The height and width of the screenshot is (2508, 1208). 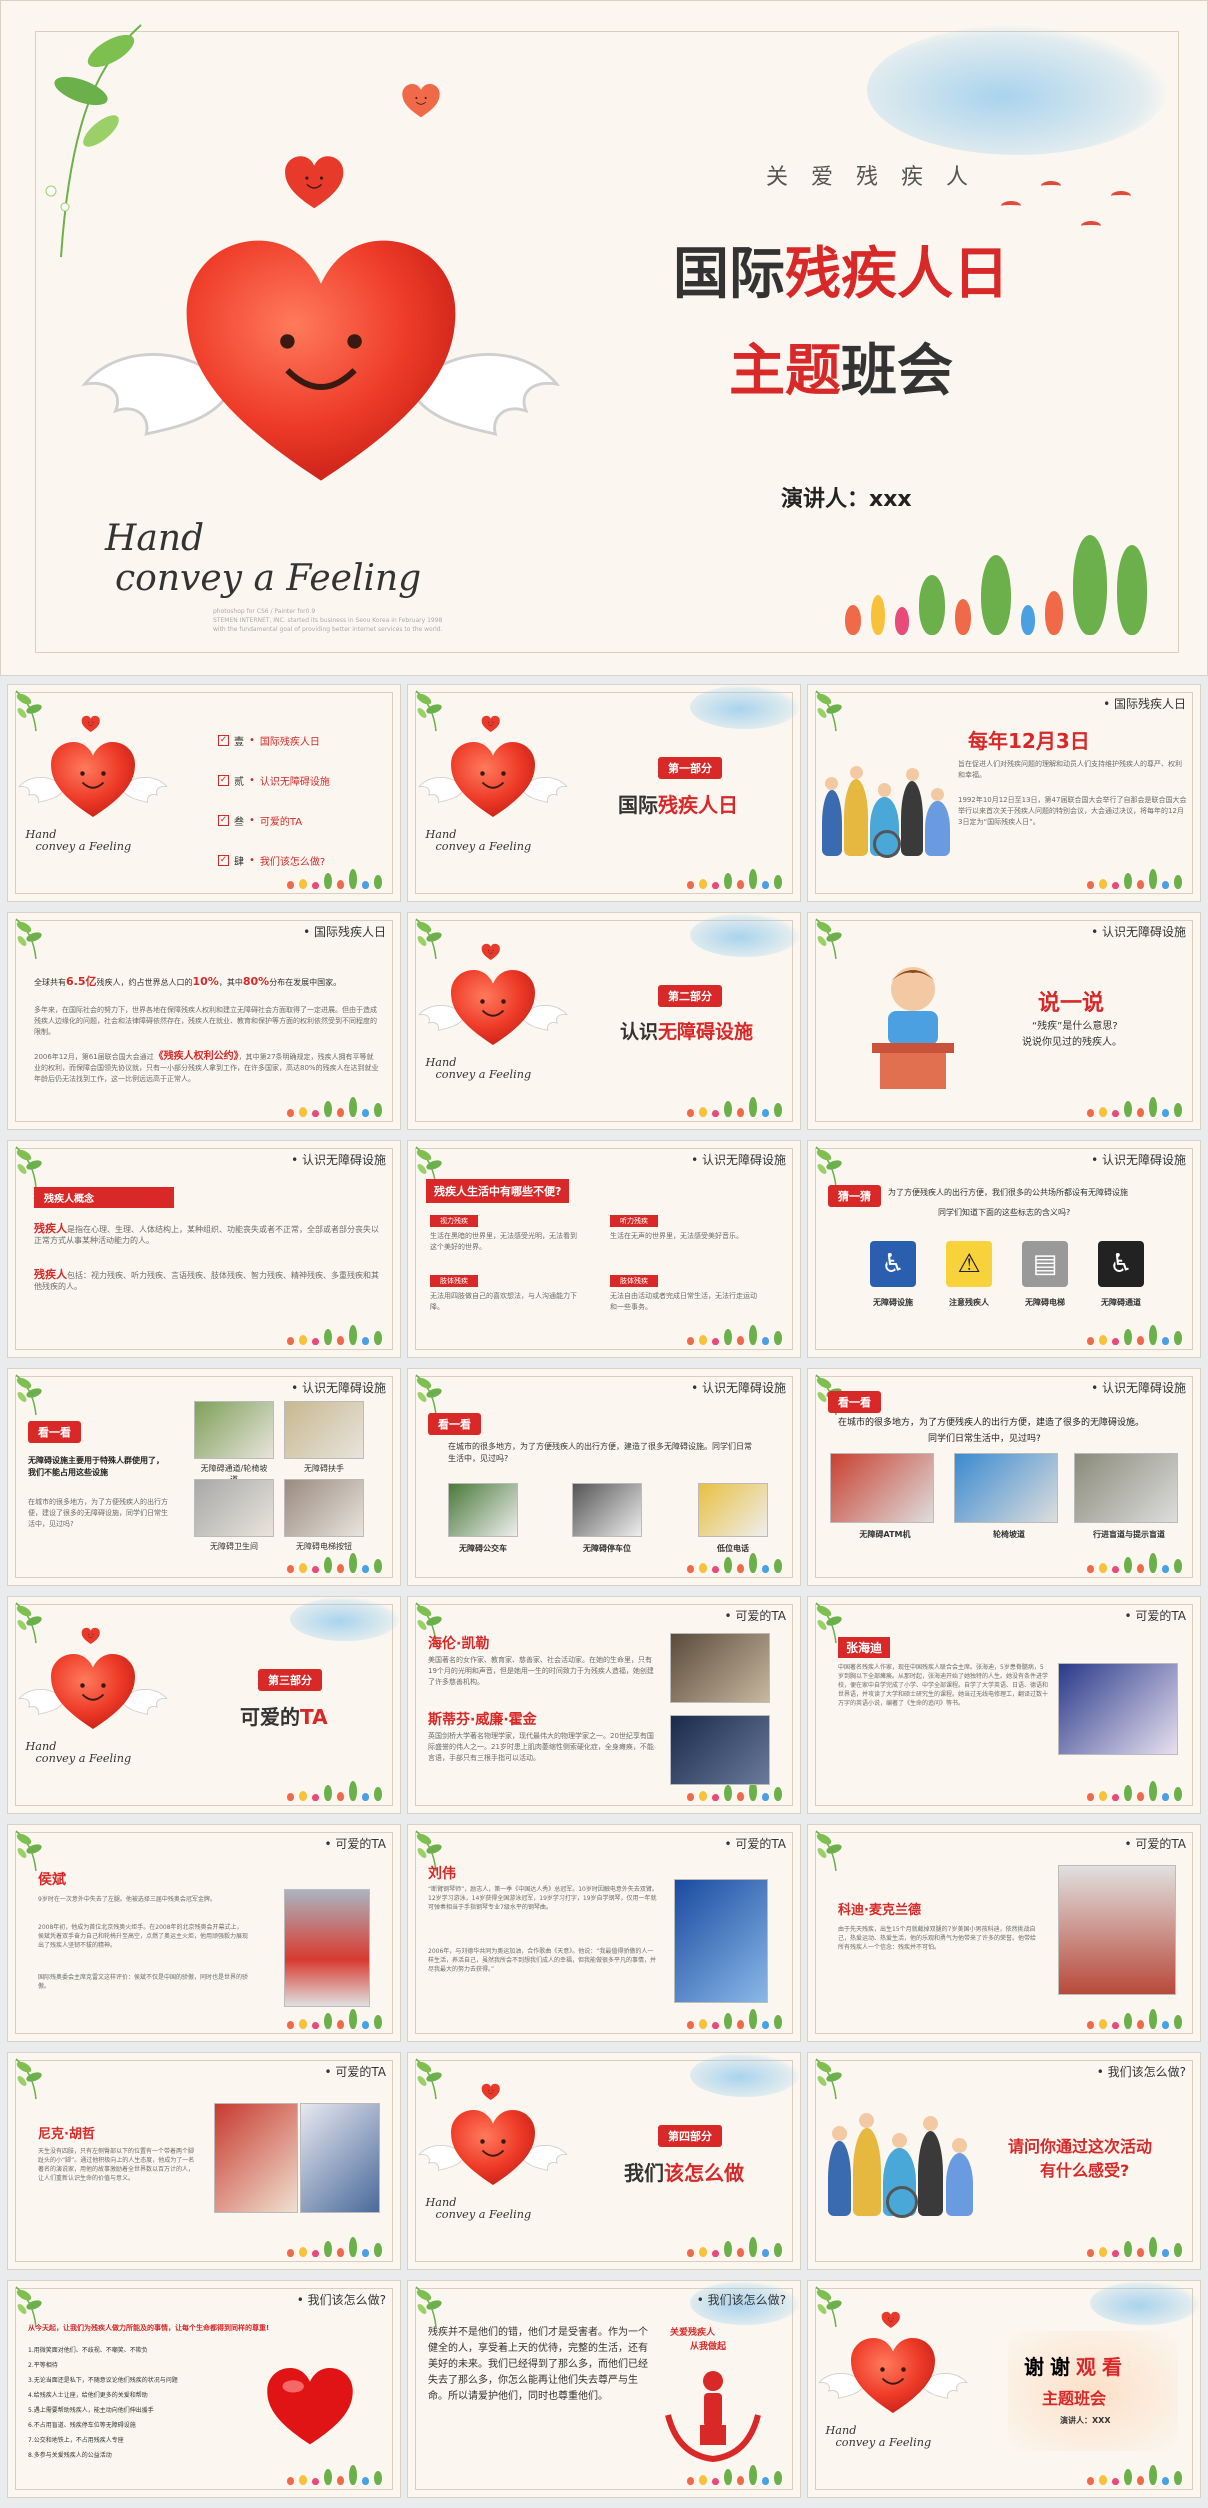 What do you see at coordinates (239, 742) in the screenshot?
I see `toc-item-number: 壹` at bounding box center [239, 742].